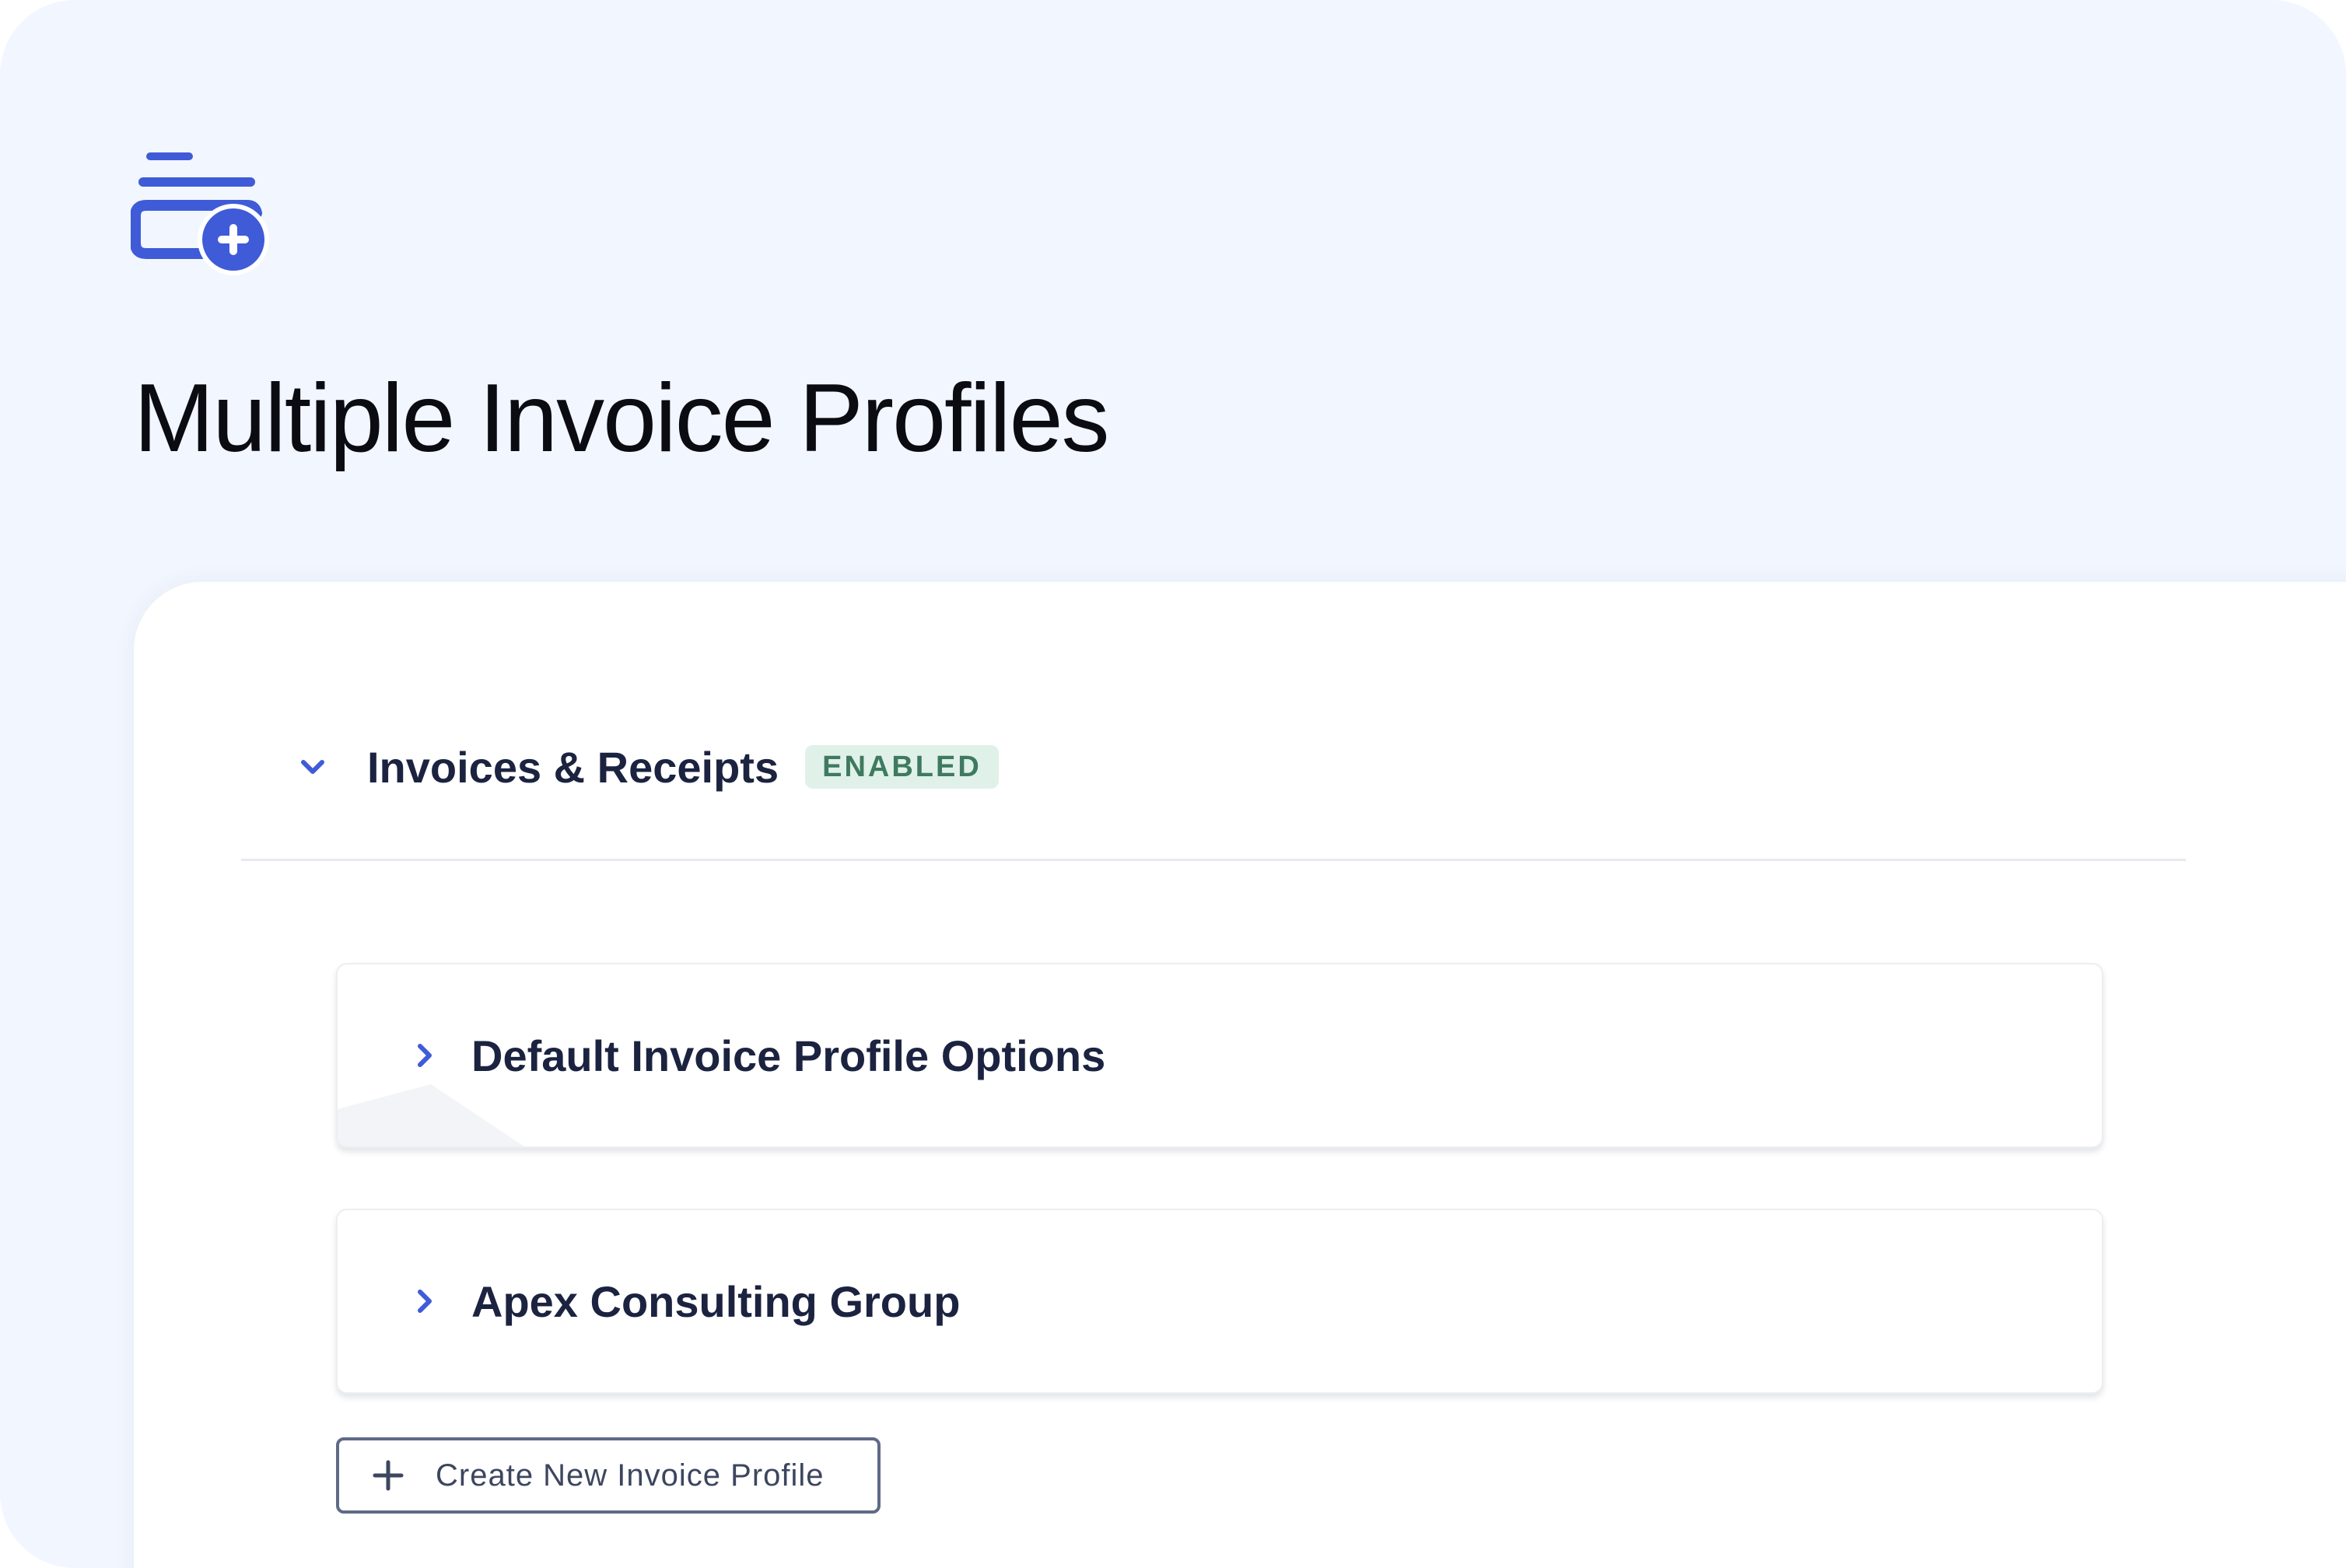 Image resolution: width=2346 pixels, height=1568 pixels. I want to click on create-invoice-profile-button: Create New Invoice Profile, so click(608, 1475).